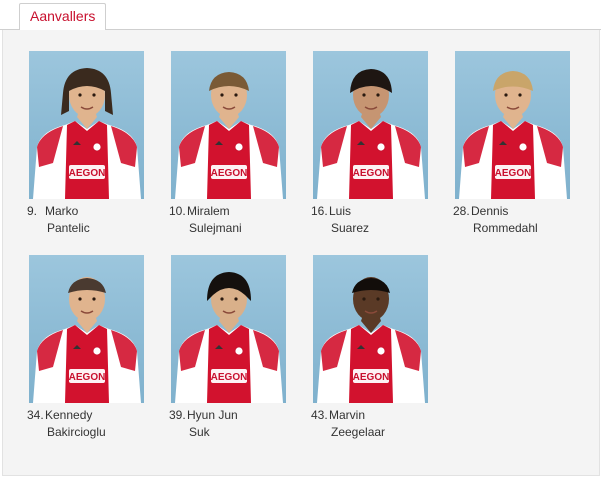  Describe the element at coordinates (350, 228) in the screenshot. I see `player-last-name: Suarez` at that location.